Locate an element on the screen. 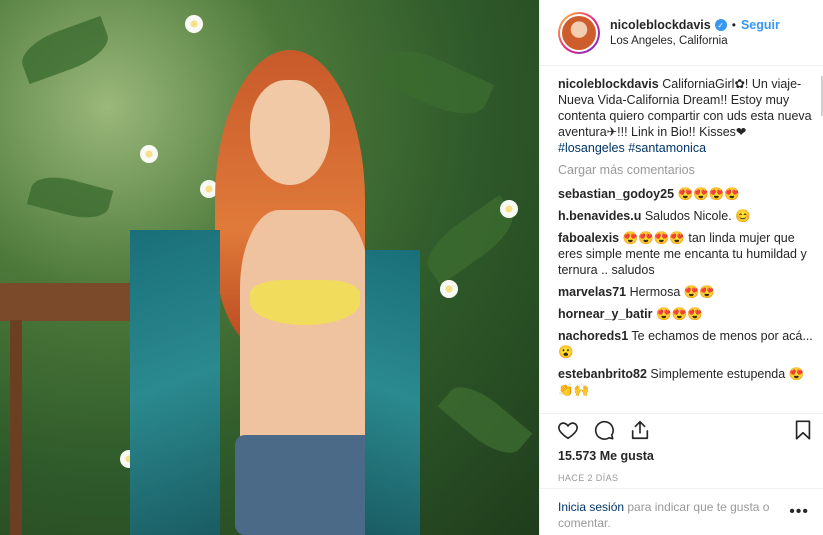 This screenshot has height=535, width=823. load-more-comments-button: Cargar más comentarios is located at coordinates (686, 170).